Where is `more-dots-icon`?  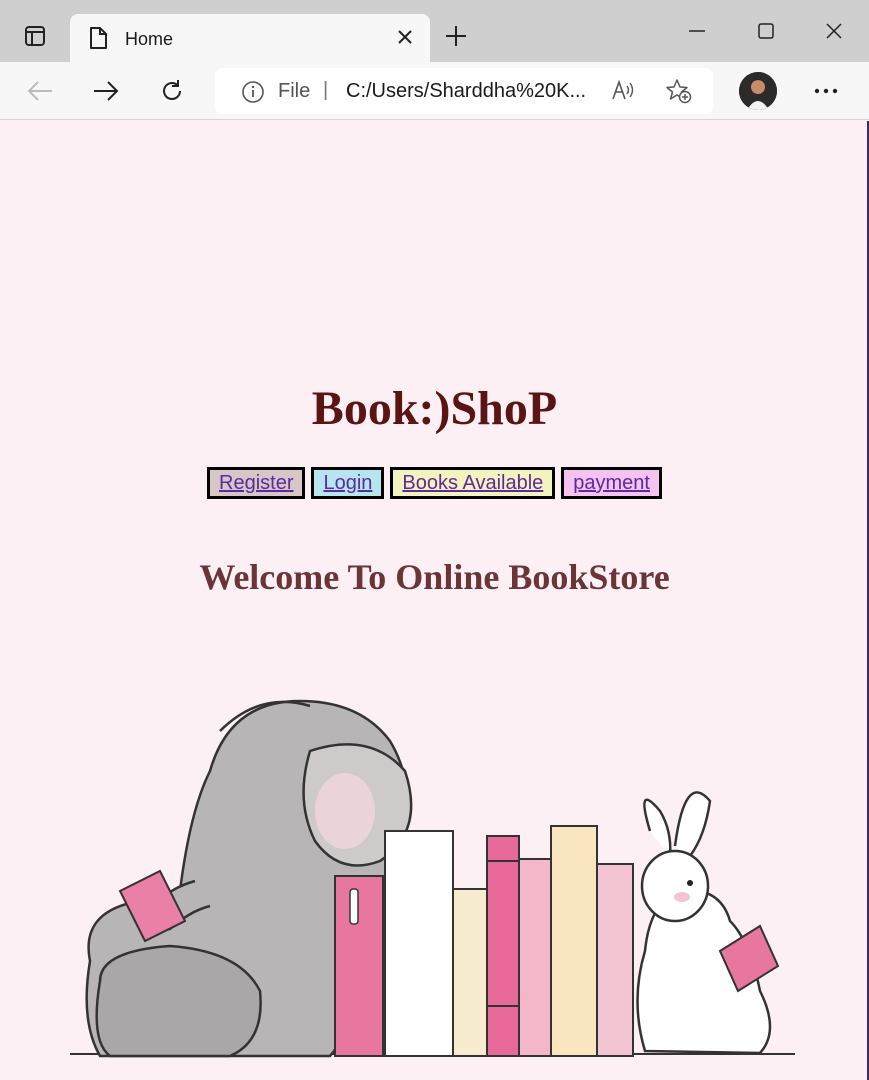
more-dots-icon is located at coordinates (826, 91).